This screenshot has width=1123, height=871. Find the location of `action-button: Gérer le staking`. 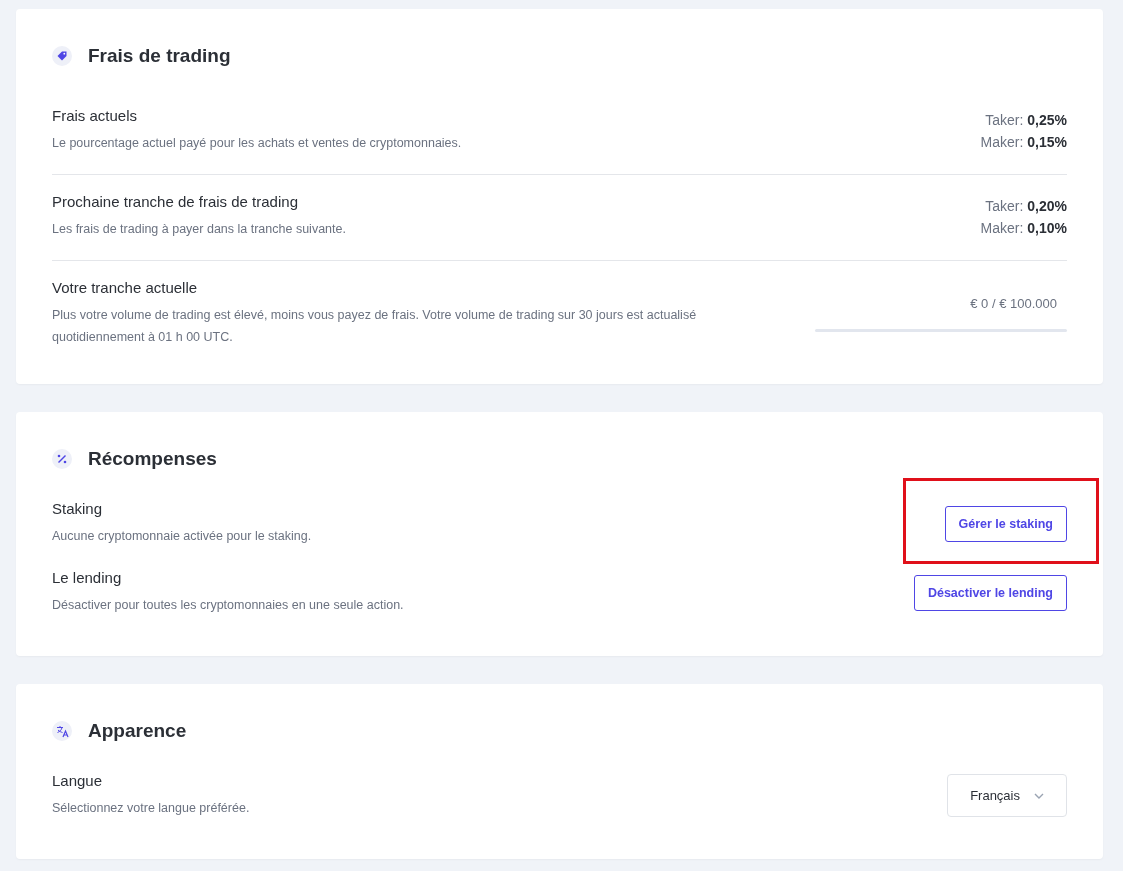

action-button: Gérer le staking is located at coordinates (1005, 523).